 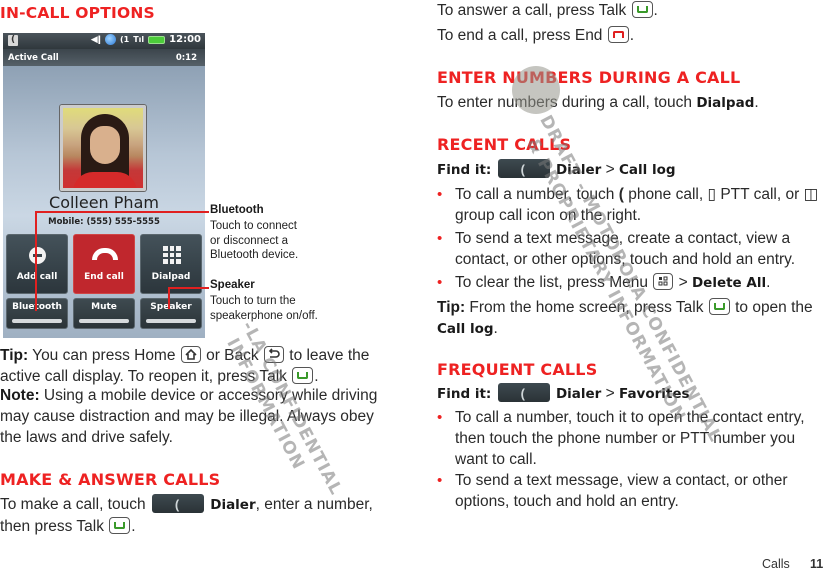 I want to click on dialpad-icon, so click(x=172, y=255).